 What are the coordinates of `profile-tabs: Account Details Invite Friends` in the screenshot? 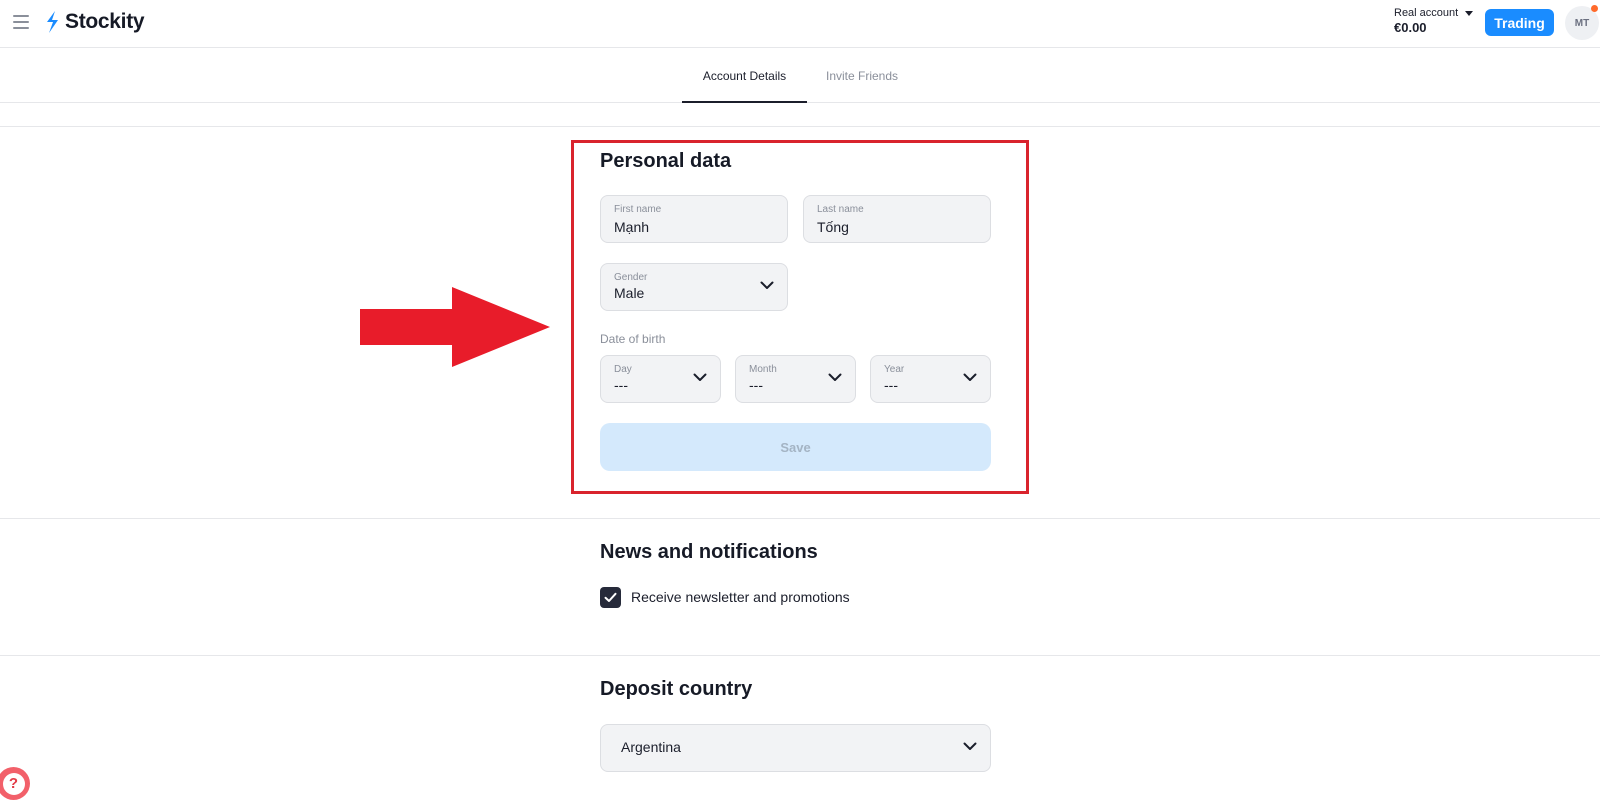 It's located at (800, 75).